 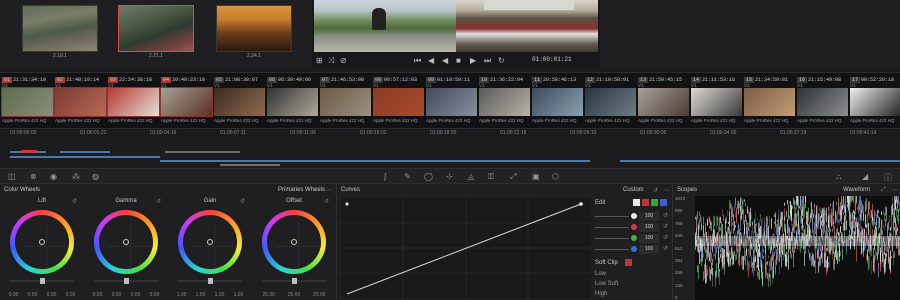 What do you see at coordinates (883, 190) in the screenshot?
I see `expand-icon: ⤢` at bounding box center [883, 190].